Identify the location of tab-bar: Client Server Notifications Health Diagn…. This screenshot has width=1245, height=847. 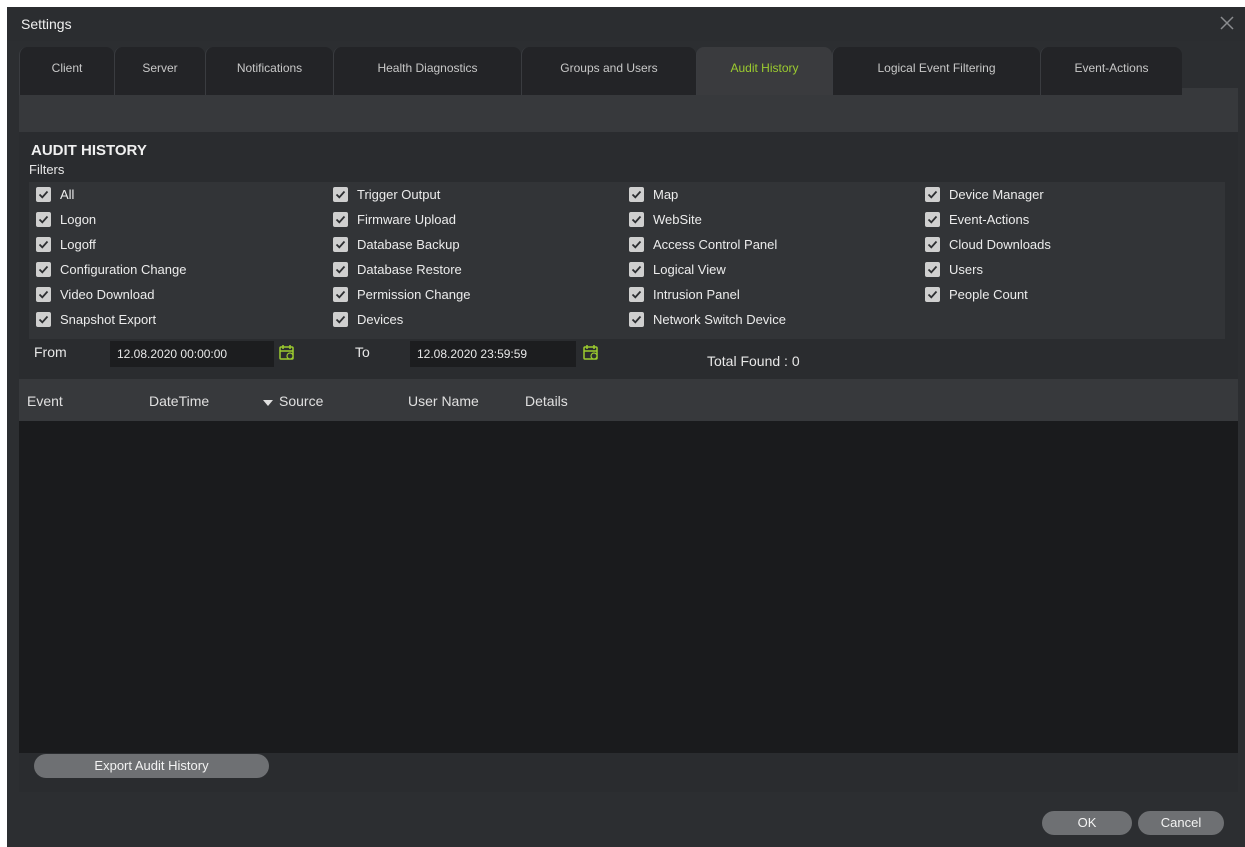
(629, 71).